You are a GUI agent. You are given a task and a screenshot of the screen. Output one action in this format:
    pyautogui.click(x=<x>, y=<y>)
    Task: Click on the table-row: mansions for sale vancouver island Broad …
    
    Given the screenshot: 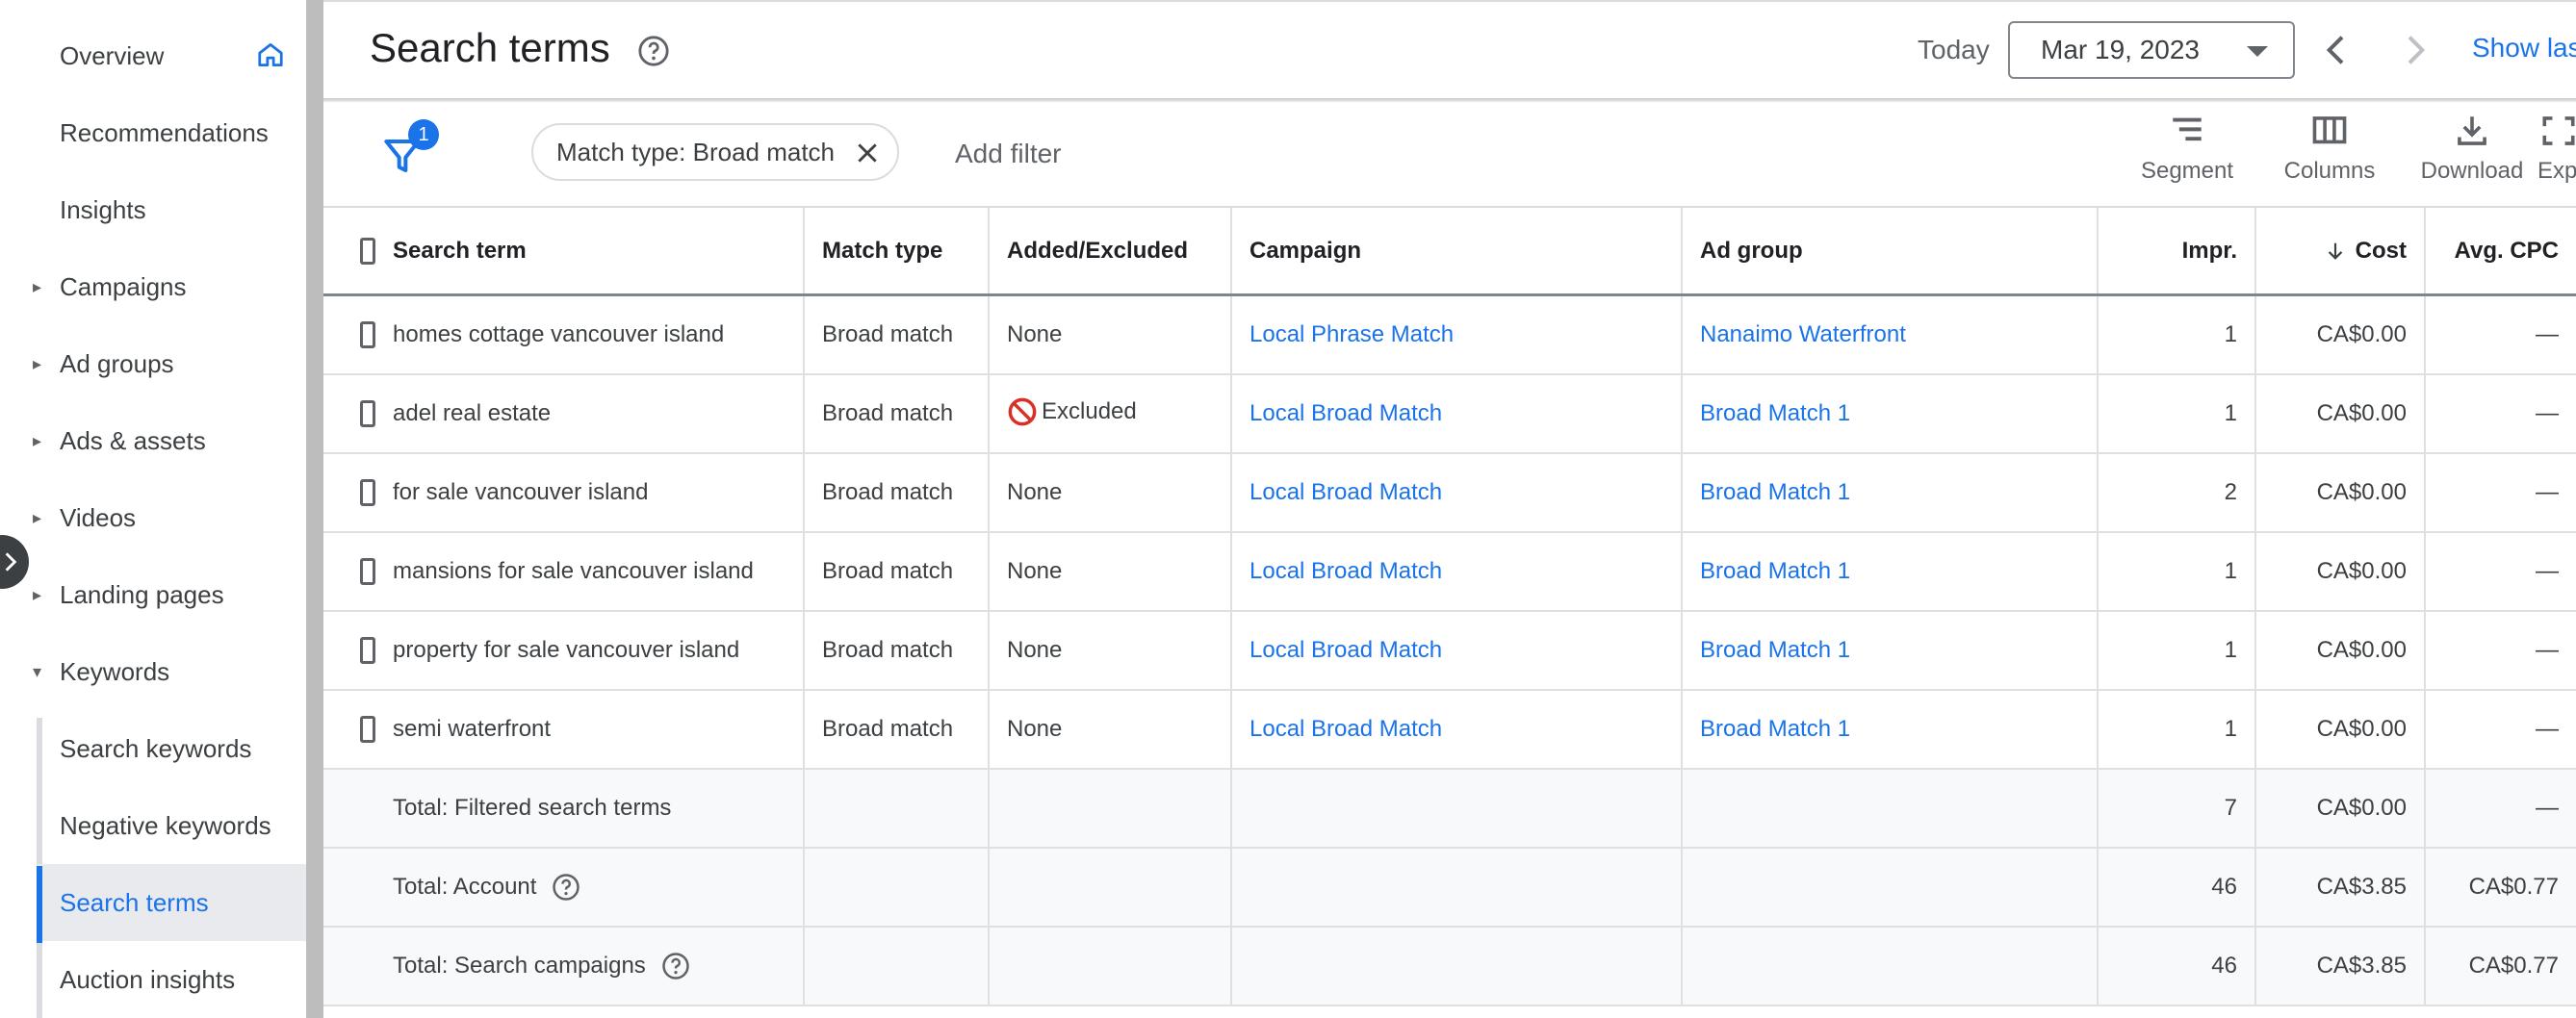 What is the action you would take?
    pyautogui.click(x=1449, y=572)
    